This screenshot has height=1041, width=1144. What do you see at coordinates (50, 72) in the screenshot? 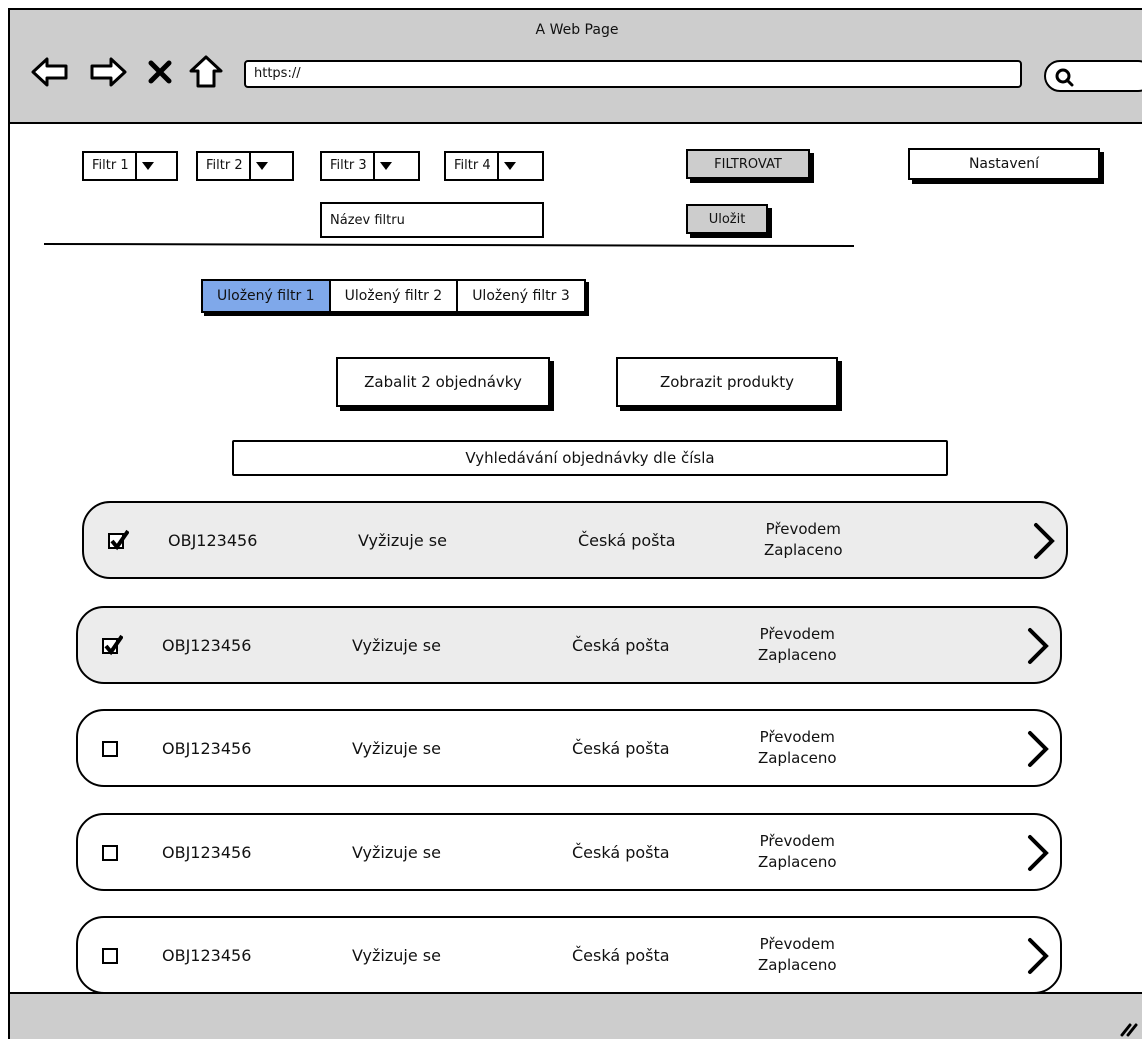
I see `back-arrow-icon` at bounding box center [50, 72].